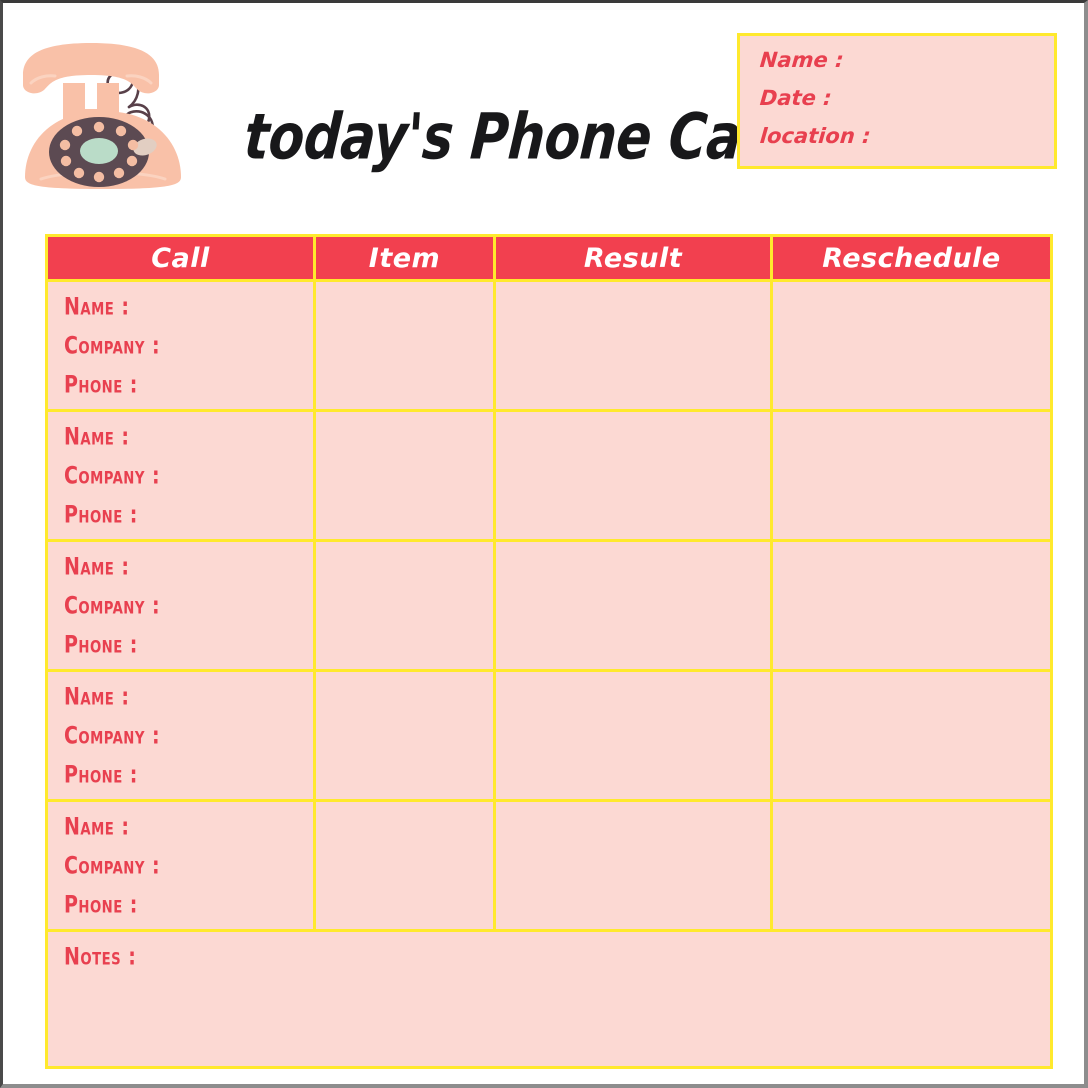 This screenshot has width=1088, height=1088. What do you see at coordinates (182, 258) in the screenshot?
I see `column-header-call: Call` at bounding box center [182, 258].